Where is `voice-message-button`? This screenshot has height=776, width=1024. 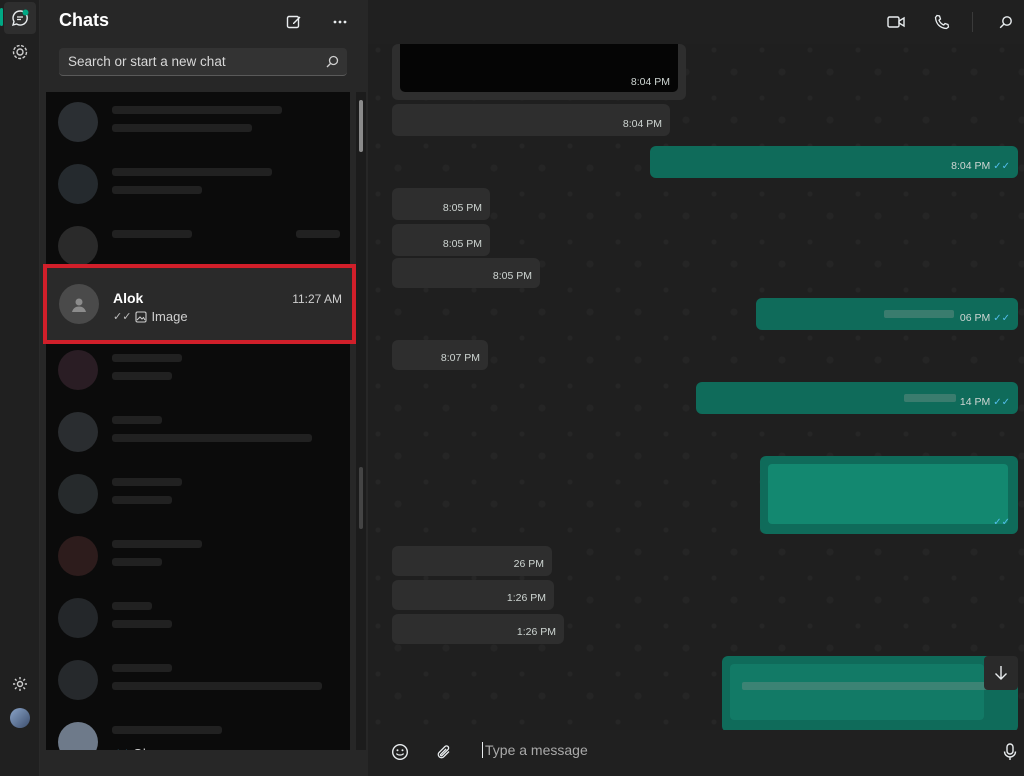
voice-message-button is located at coordinates (1010, 752).